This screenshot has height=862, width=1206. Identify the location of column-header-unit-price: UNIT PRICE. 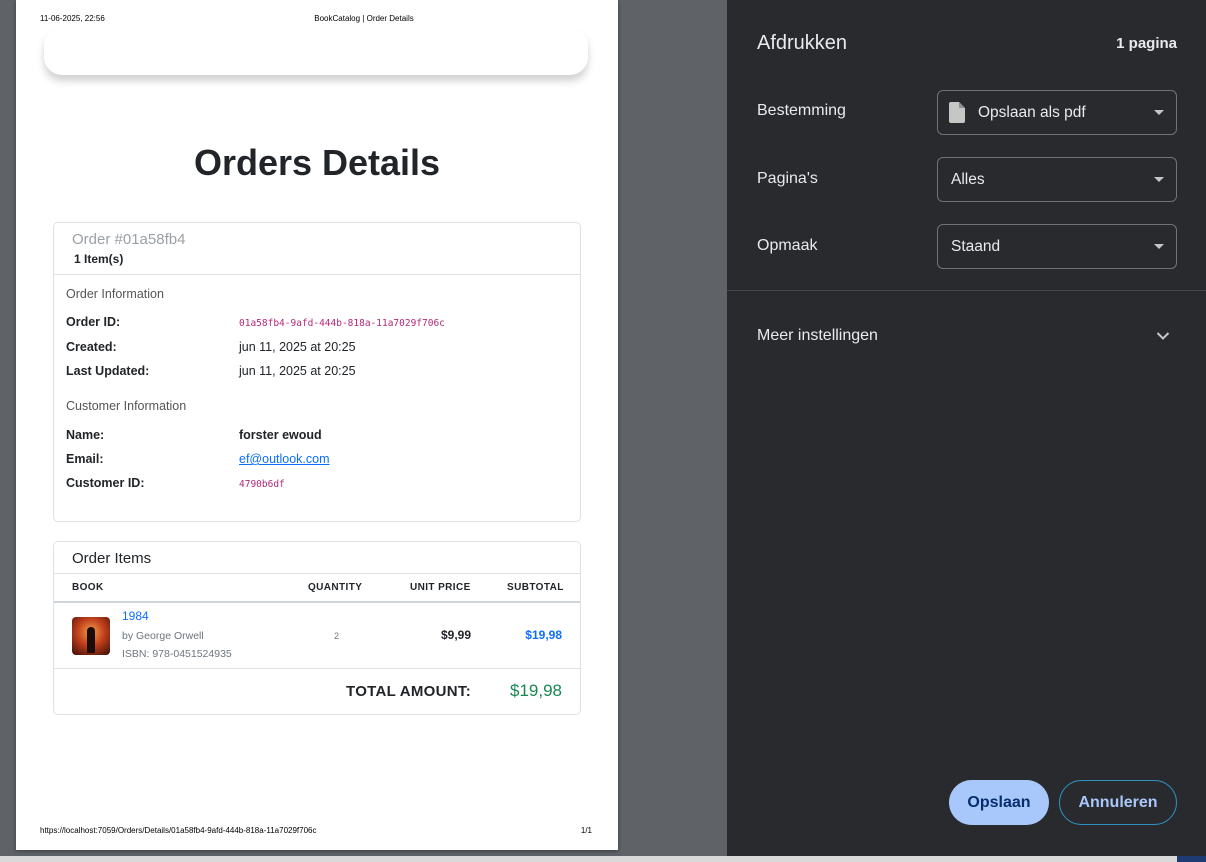
(440, 587).